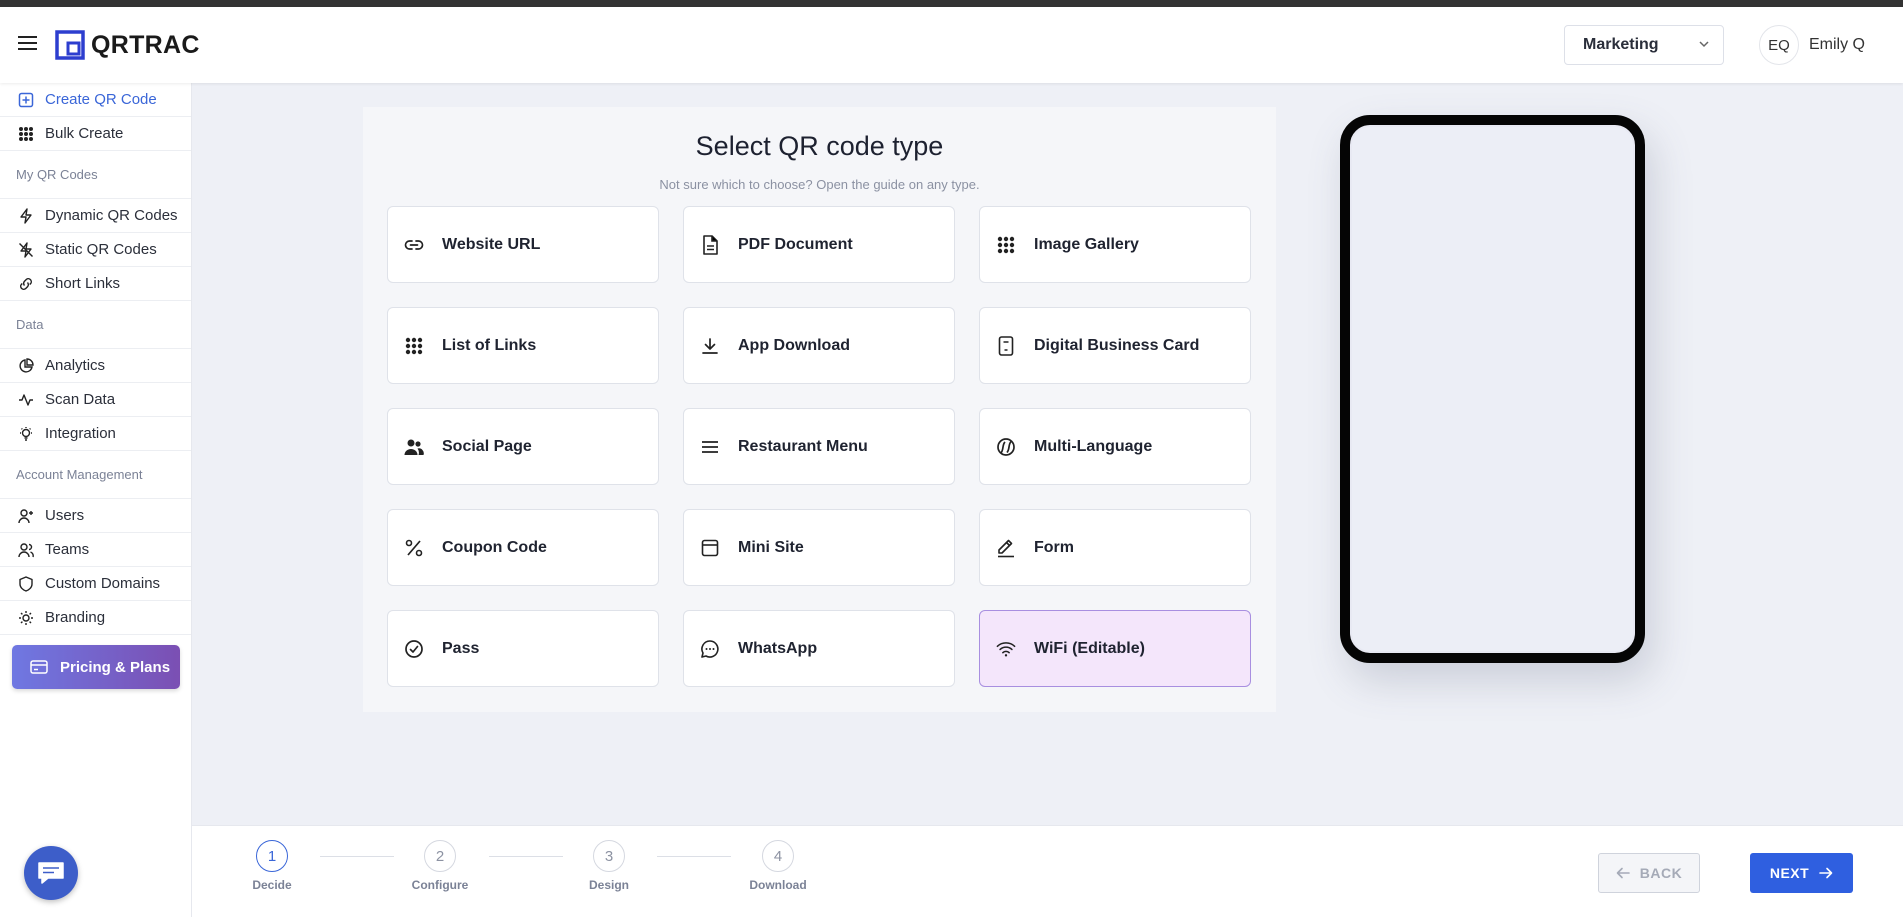  I want to click on qr-type-card-website-url: Website URL, so click(523, 244).